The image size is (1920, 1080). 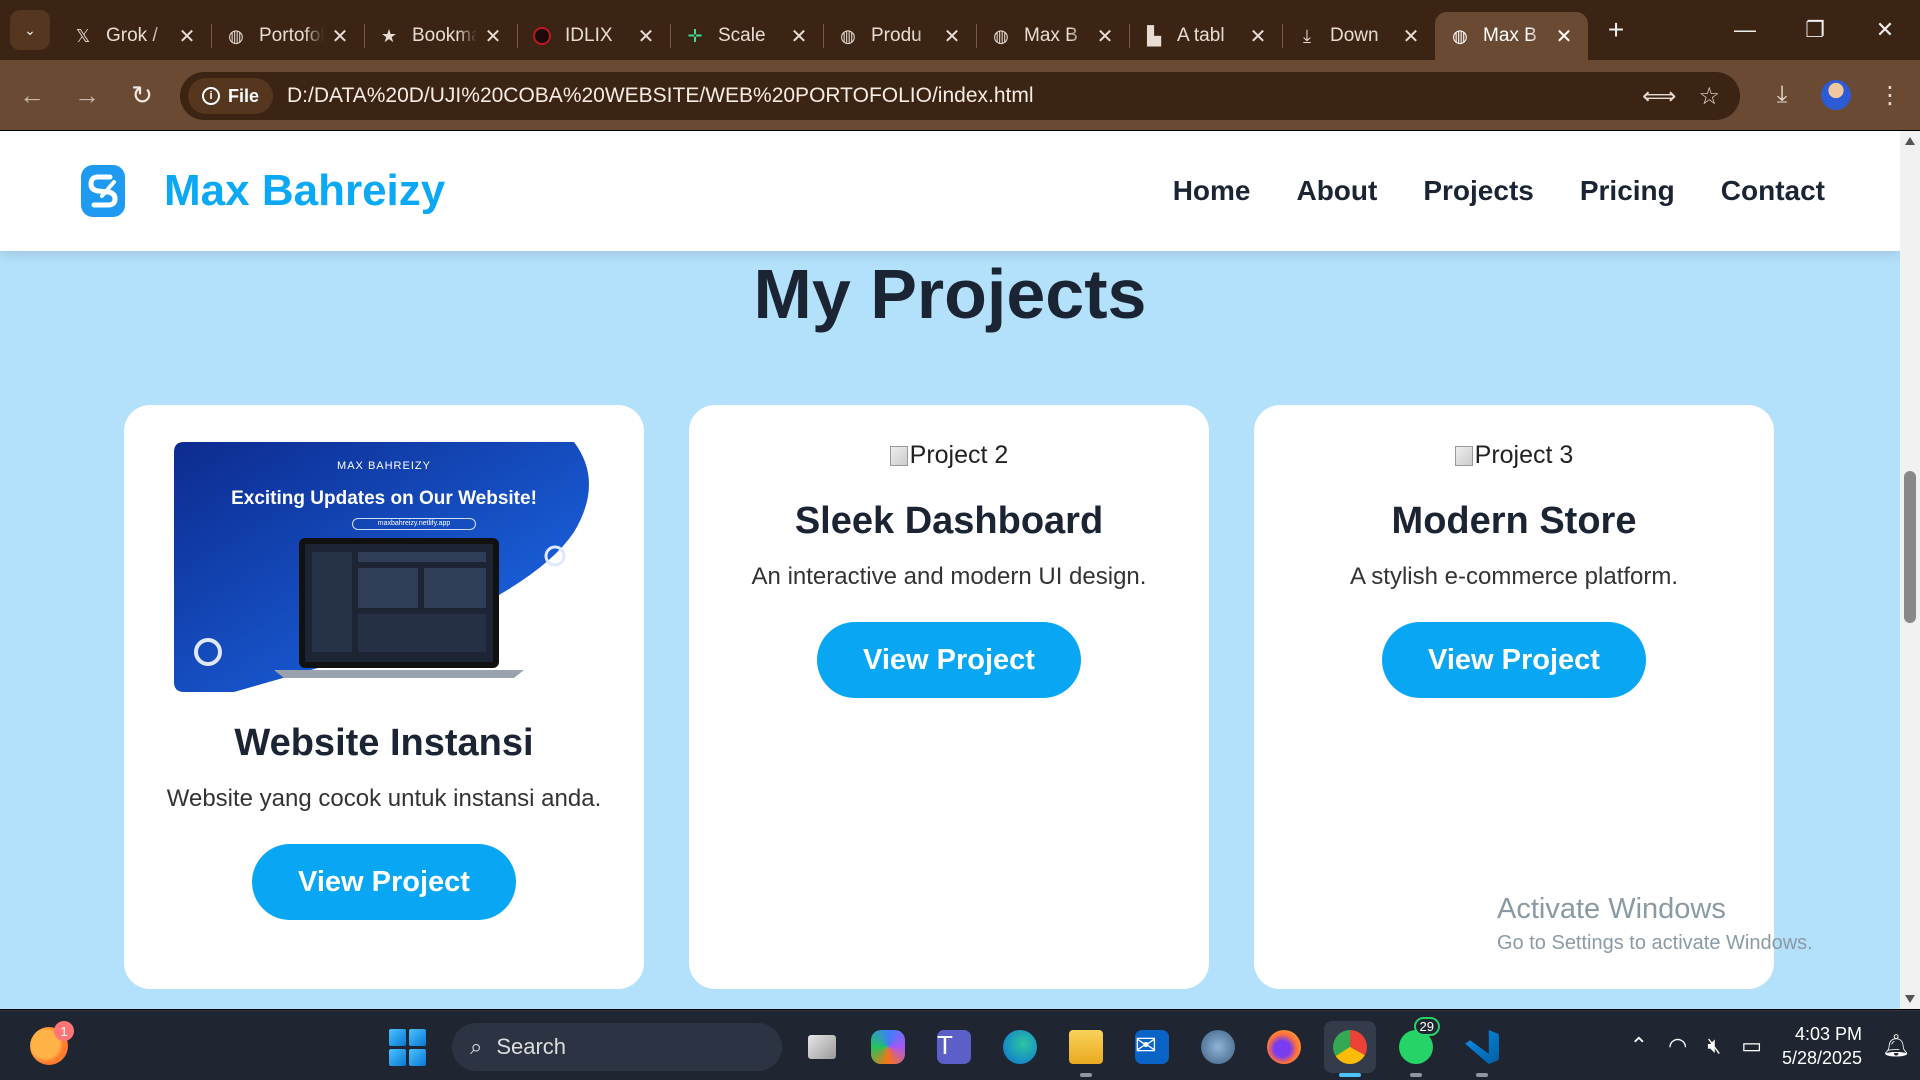 What do you see at coordinates (231, 96) in the screenshot?
I see `site-info-chip: i File` at bounding box center [231, 96].